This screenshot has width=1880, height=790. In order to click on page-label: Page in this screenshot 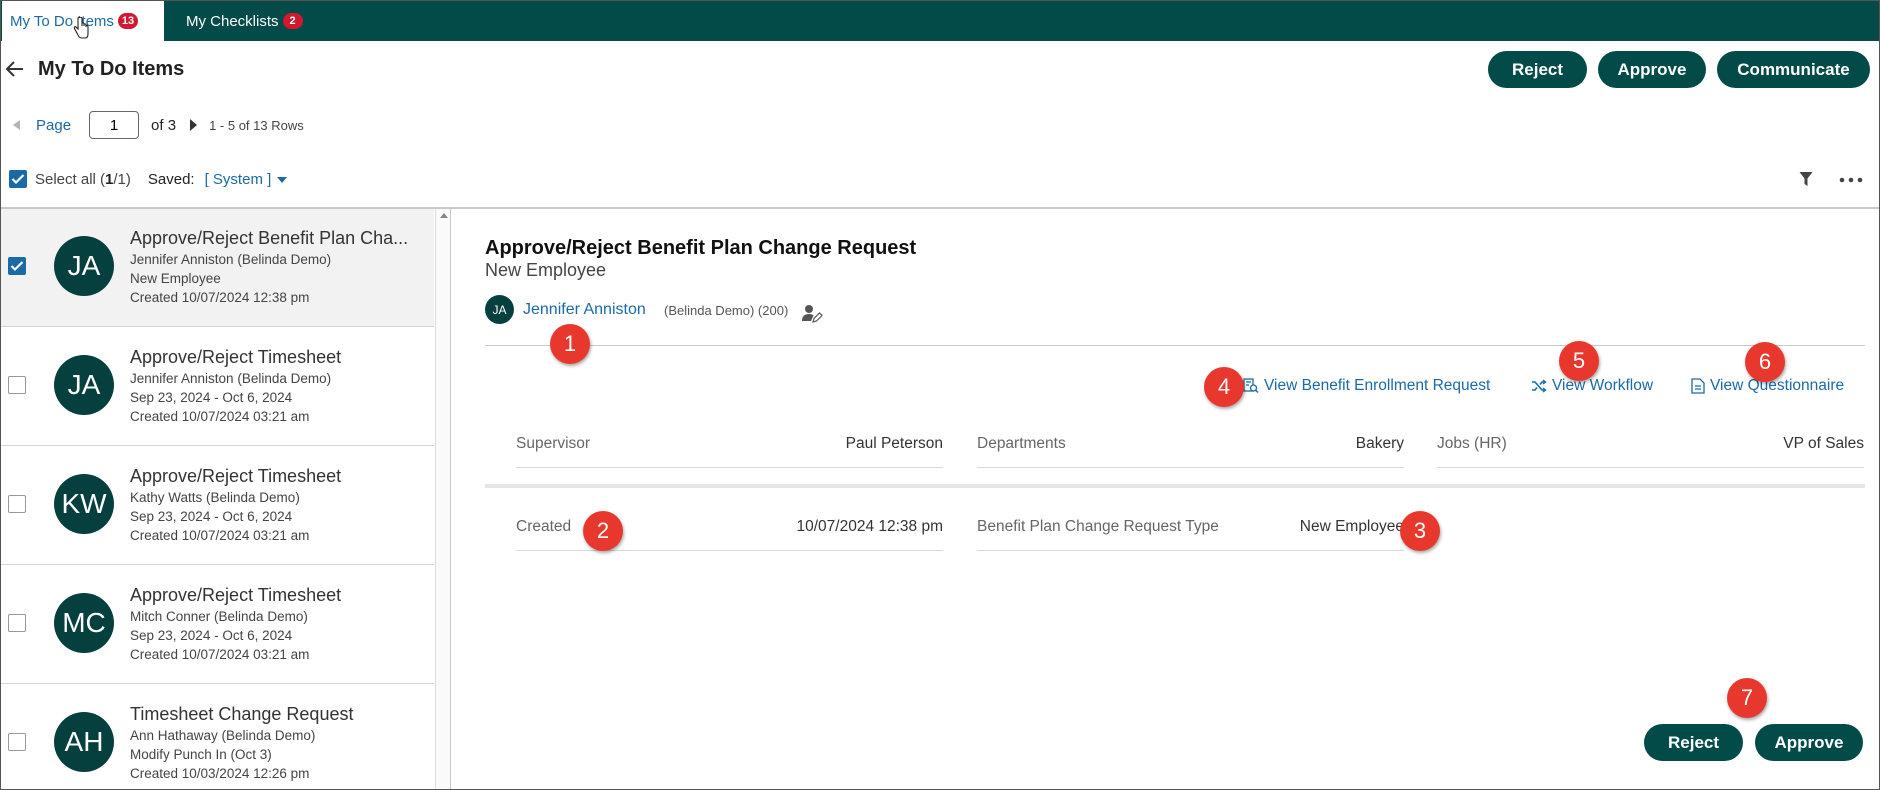, I will do `click(54, 125)`.